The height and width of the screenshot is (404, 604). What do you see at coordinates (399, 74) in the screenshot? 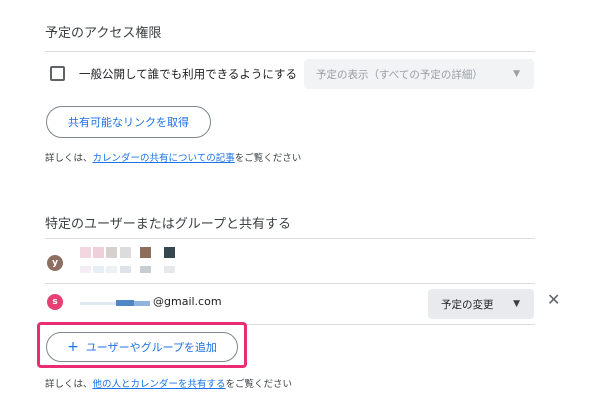
I see `visibility-select-value: 予定の表示（すべての予定の詳細）` at bounding box center [399, 74].